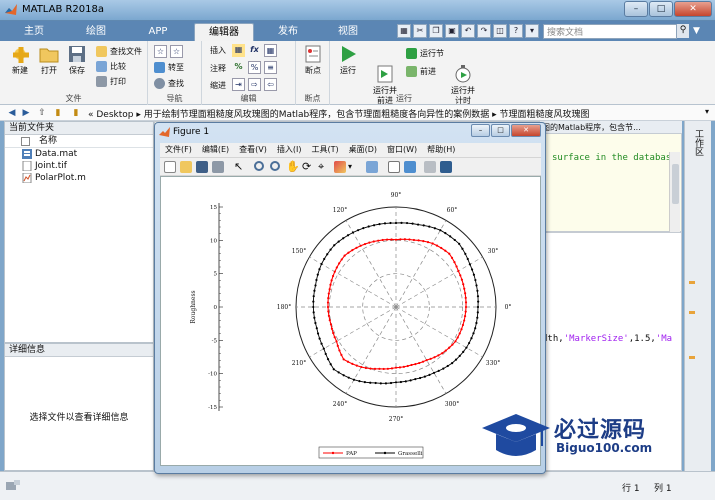 This screenshot has height=500, width=715. I want to click on switch-windows-icon: ◫, so click(500, 31).